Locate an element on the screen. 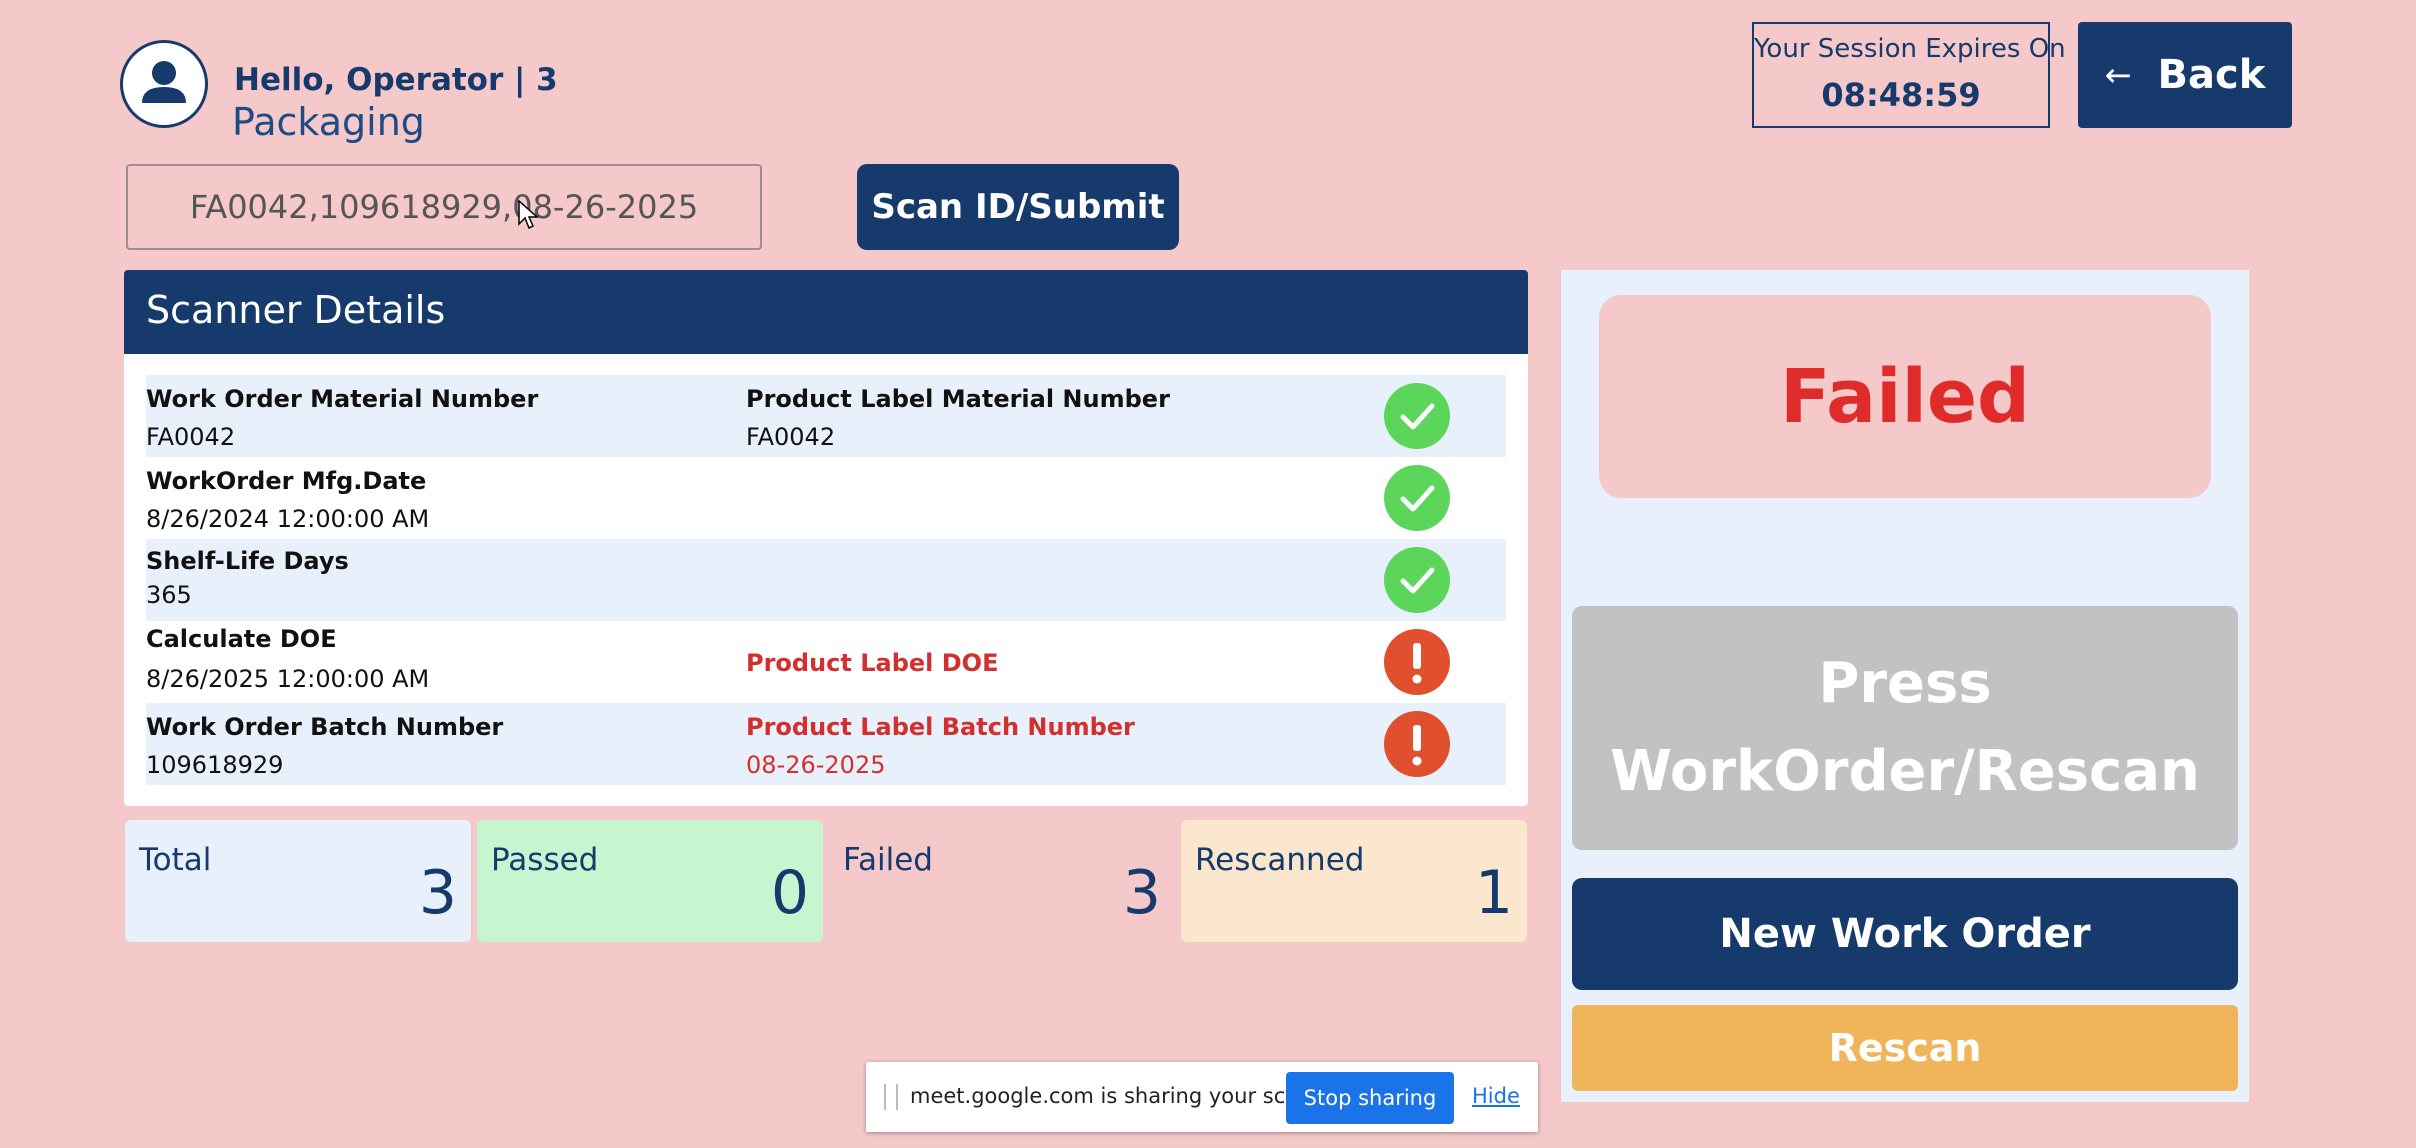  stat-total-label: Total is located at coordinates (175, 860).